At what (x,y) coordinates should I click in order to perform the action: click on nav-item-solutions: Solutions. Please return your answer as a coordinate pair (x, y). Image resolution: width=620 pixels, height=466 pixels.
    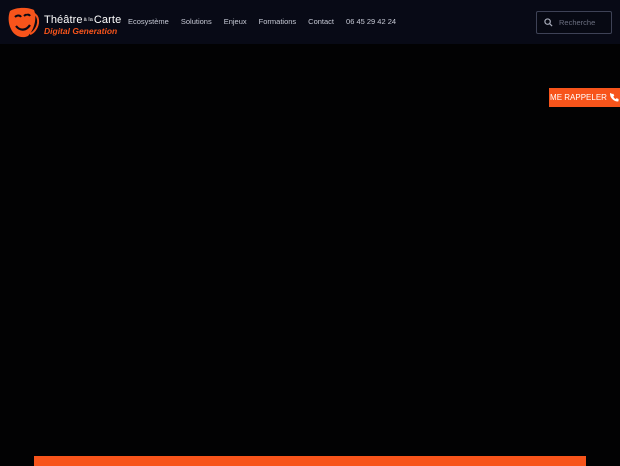
    Looking at the image, I should click on (196, 21).